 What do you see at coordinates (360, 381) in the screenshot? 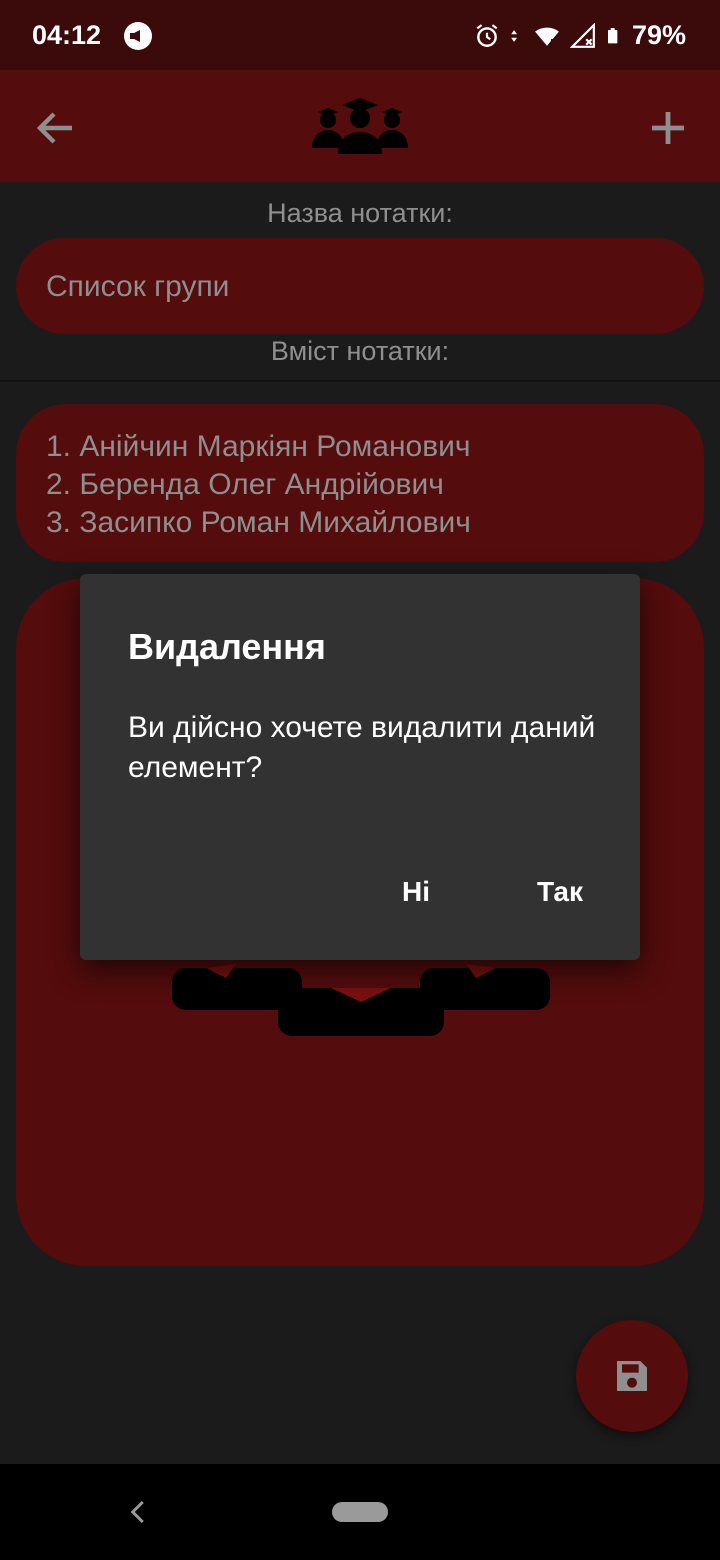
I see `divider` at bounding box center [360, 381].